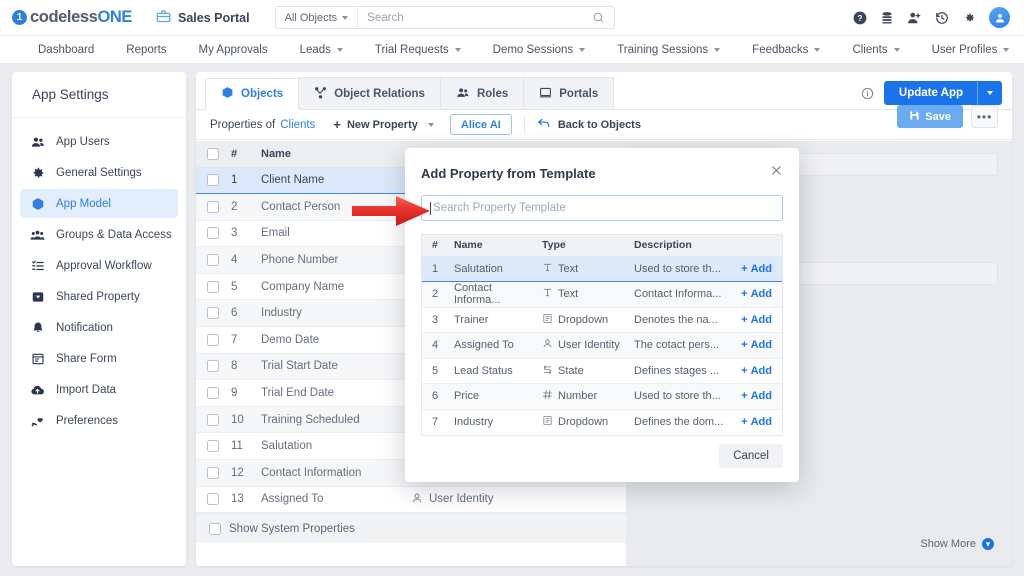 This screenshot has width=1024, height=576. What do you see at coordinates (583, 319) in the screenshot?
I see `row-type: Dropdown` at bounding box center [583, 319].